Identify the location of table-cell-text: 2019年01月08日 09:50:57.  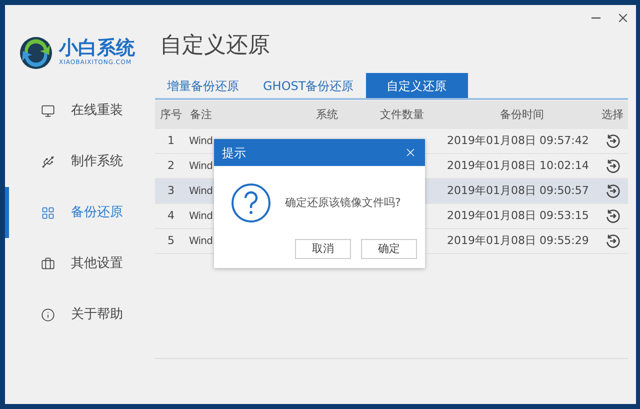
(518, 190).